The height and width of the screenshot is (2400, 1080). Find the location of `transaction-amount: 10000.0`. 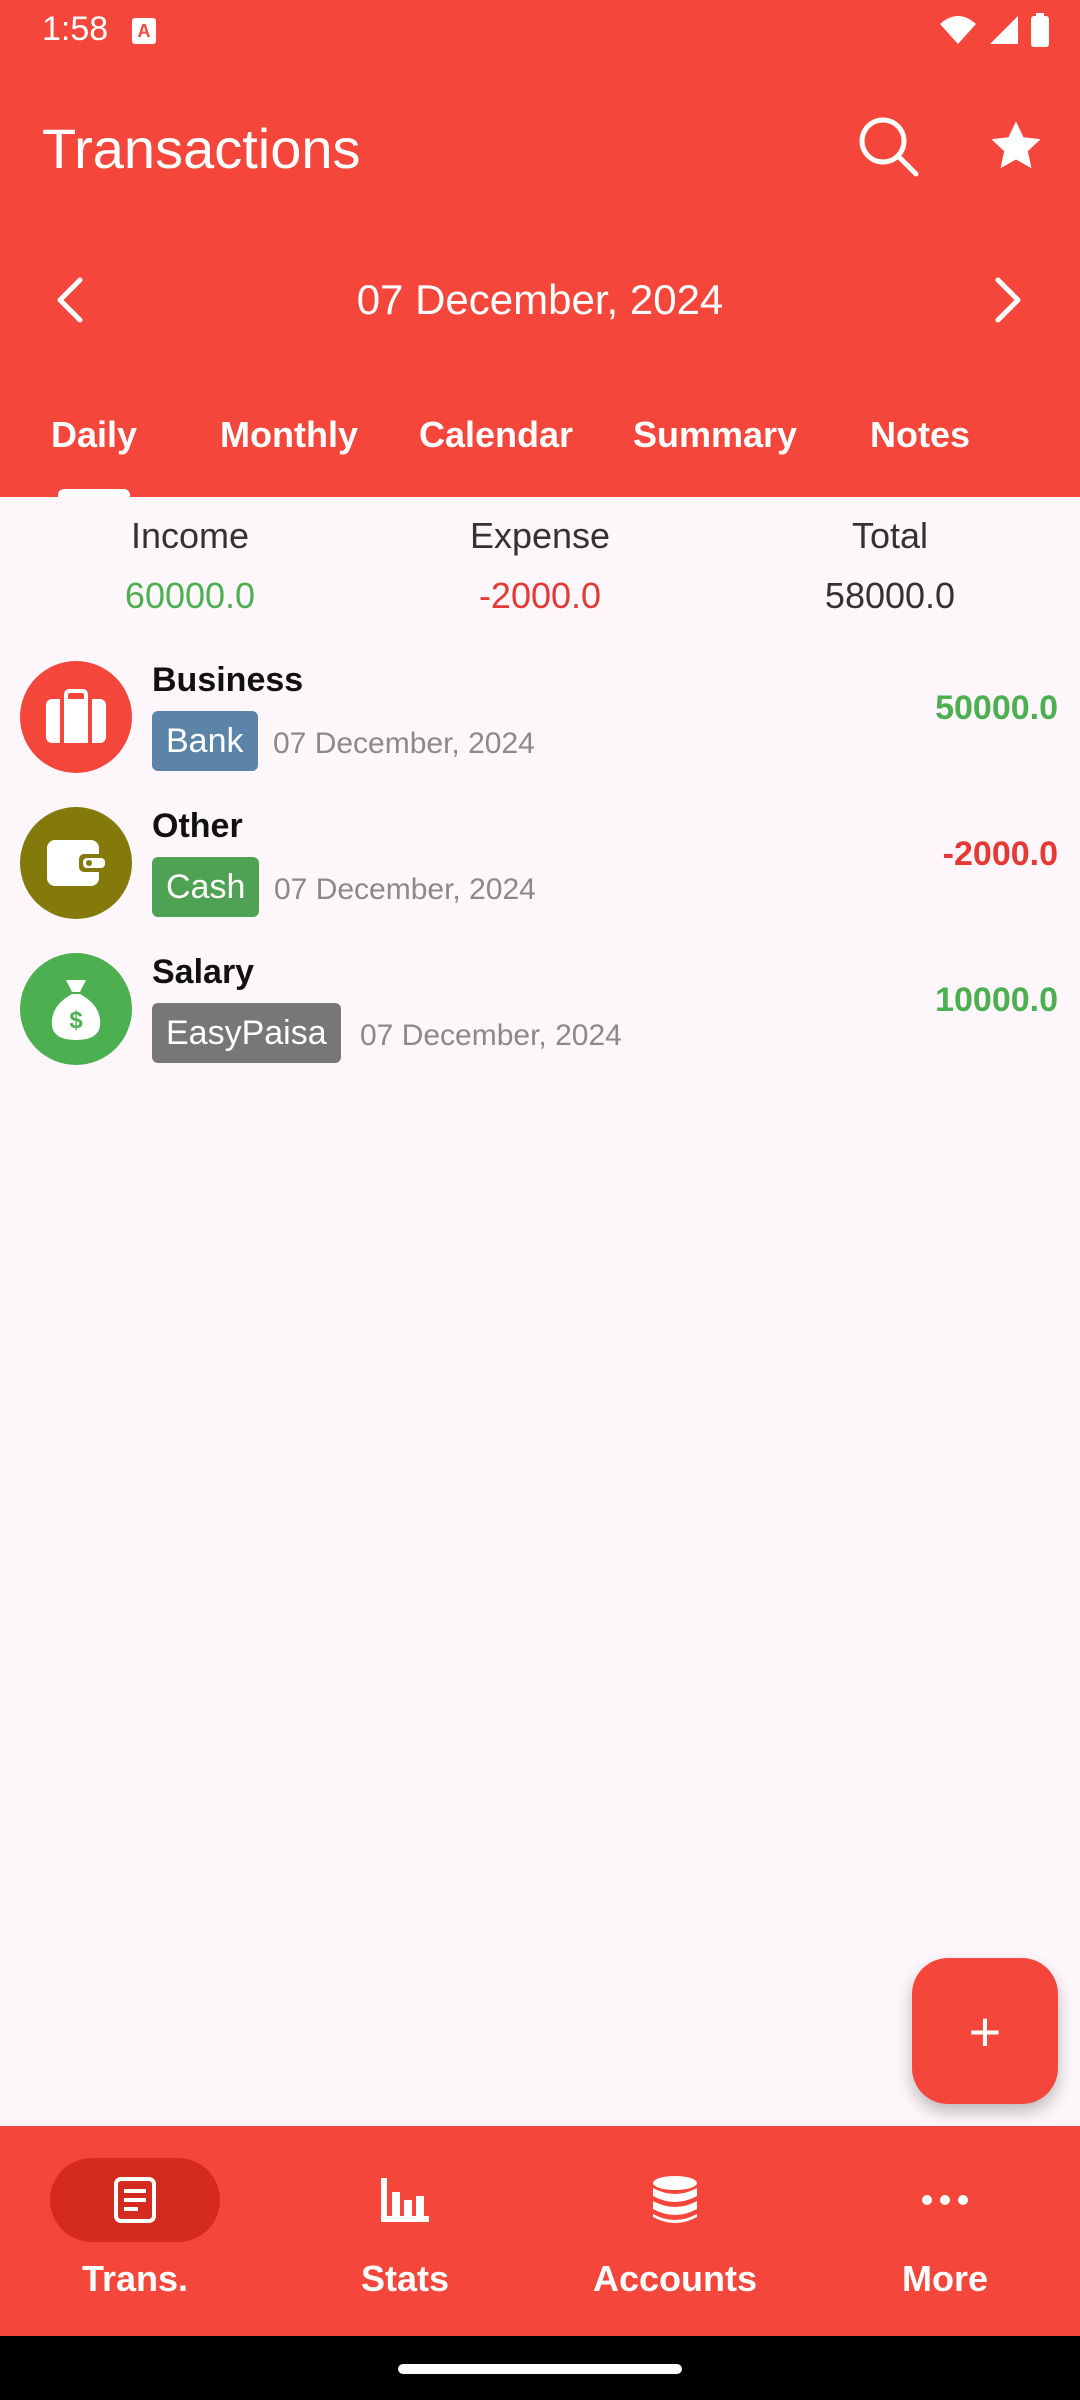

transaction-amount: 10000.0 is located at coordinates (996, 1000).